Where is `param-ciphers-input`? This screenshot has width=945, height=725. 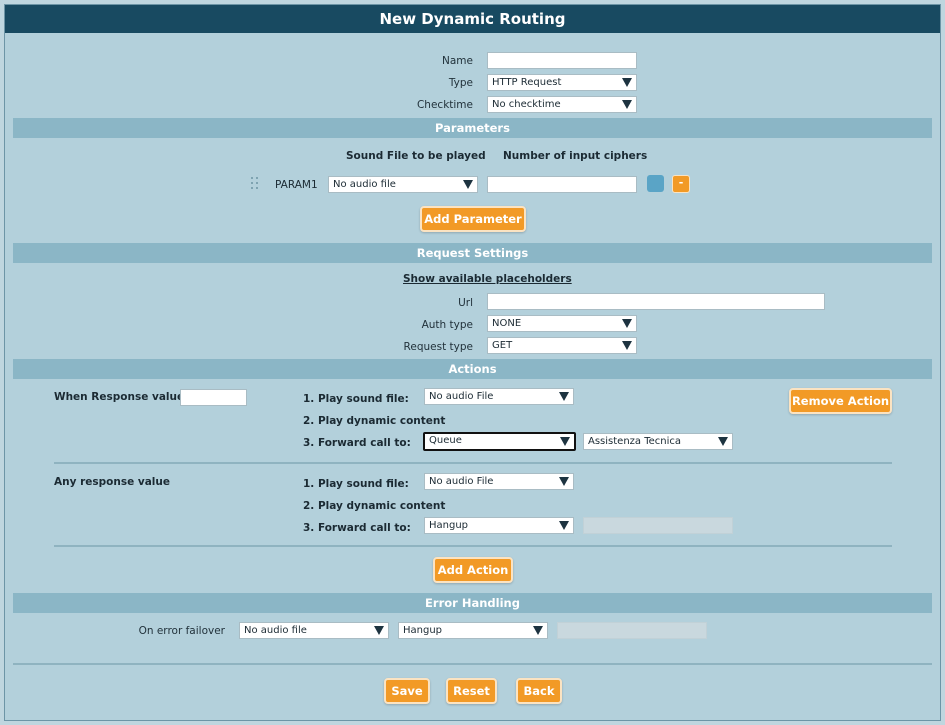
param-ciphers-input is located at coordinates (562, 184).